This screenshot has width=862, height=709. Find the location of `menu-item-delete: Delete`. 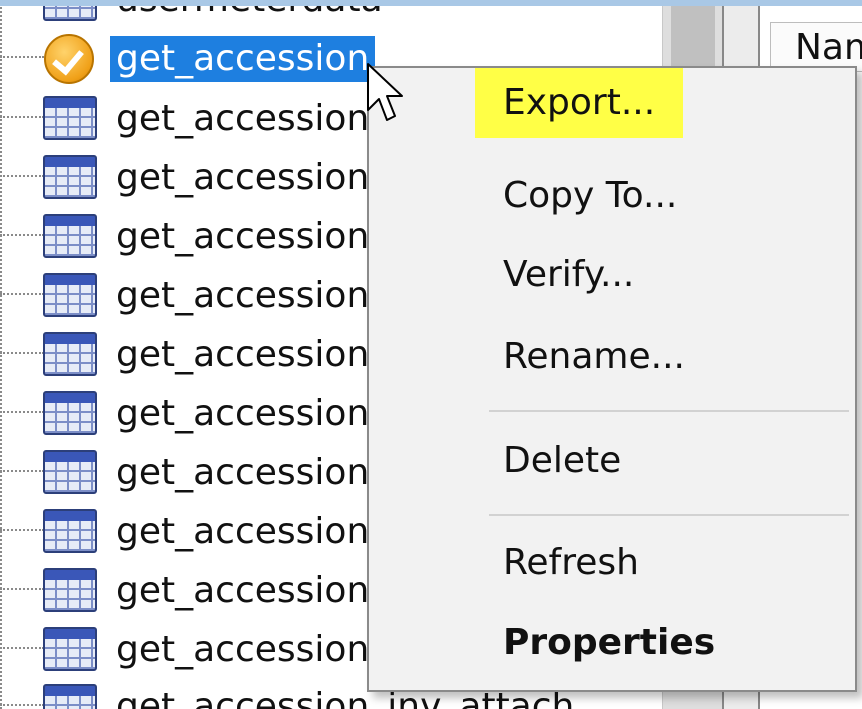

menu-item-delete: Delete is located at coordinates (562, 461).